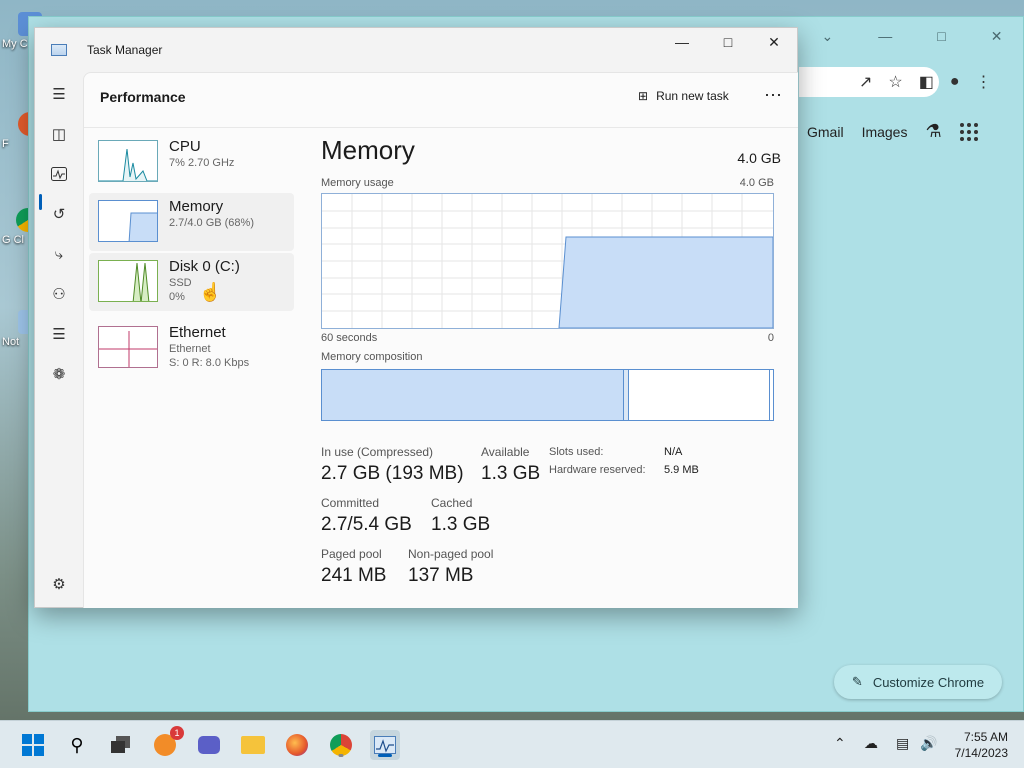 This screenshot has width=1024, height=768. Describe the element at coordinates (128, 161) in the screenshot. I see `cpu-thumbnail` at that location.